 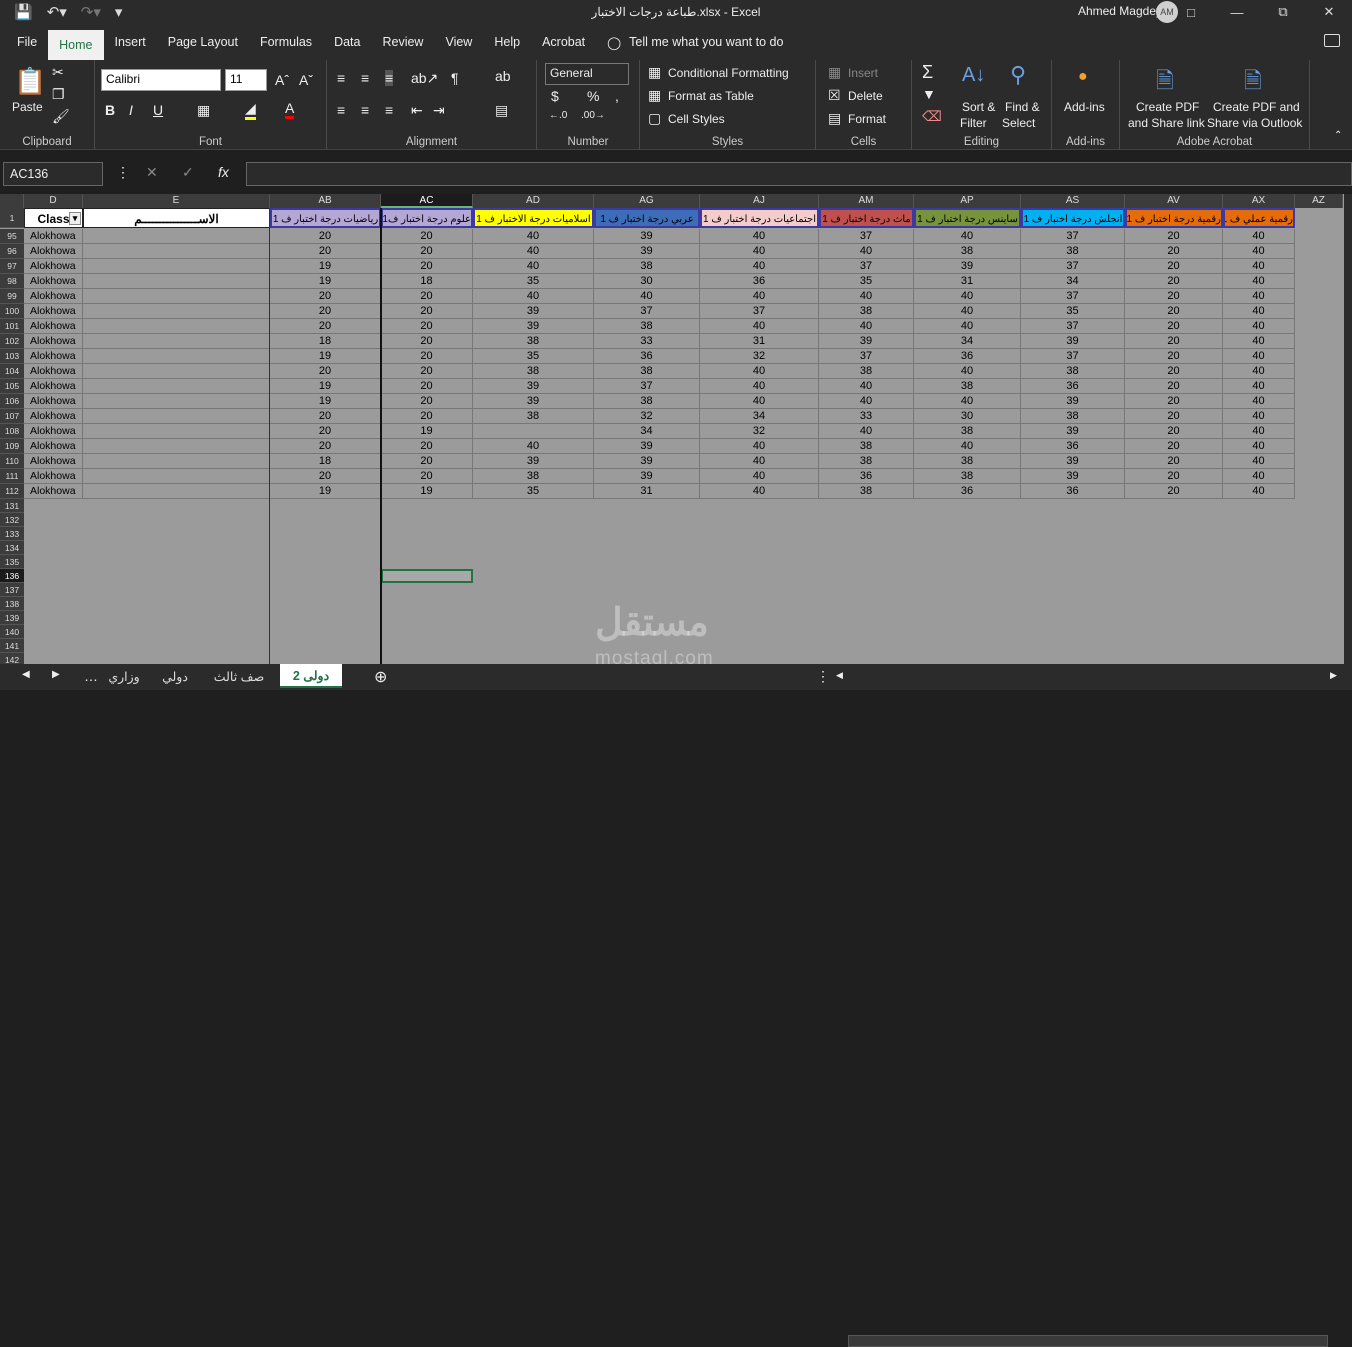 I want to click on tab-data: Data, so click(x=347, y=42).